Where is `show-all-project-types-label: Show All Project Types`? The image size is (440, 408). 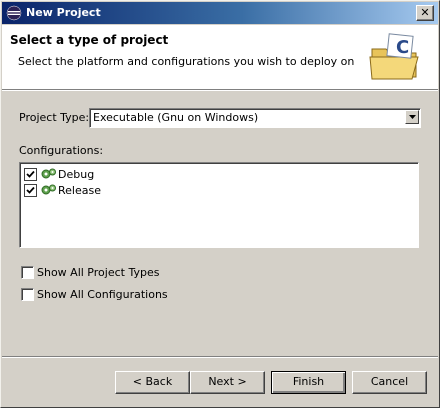 show-all-project-types-label: Show All Project Types is located at coordinates (98, 272).